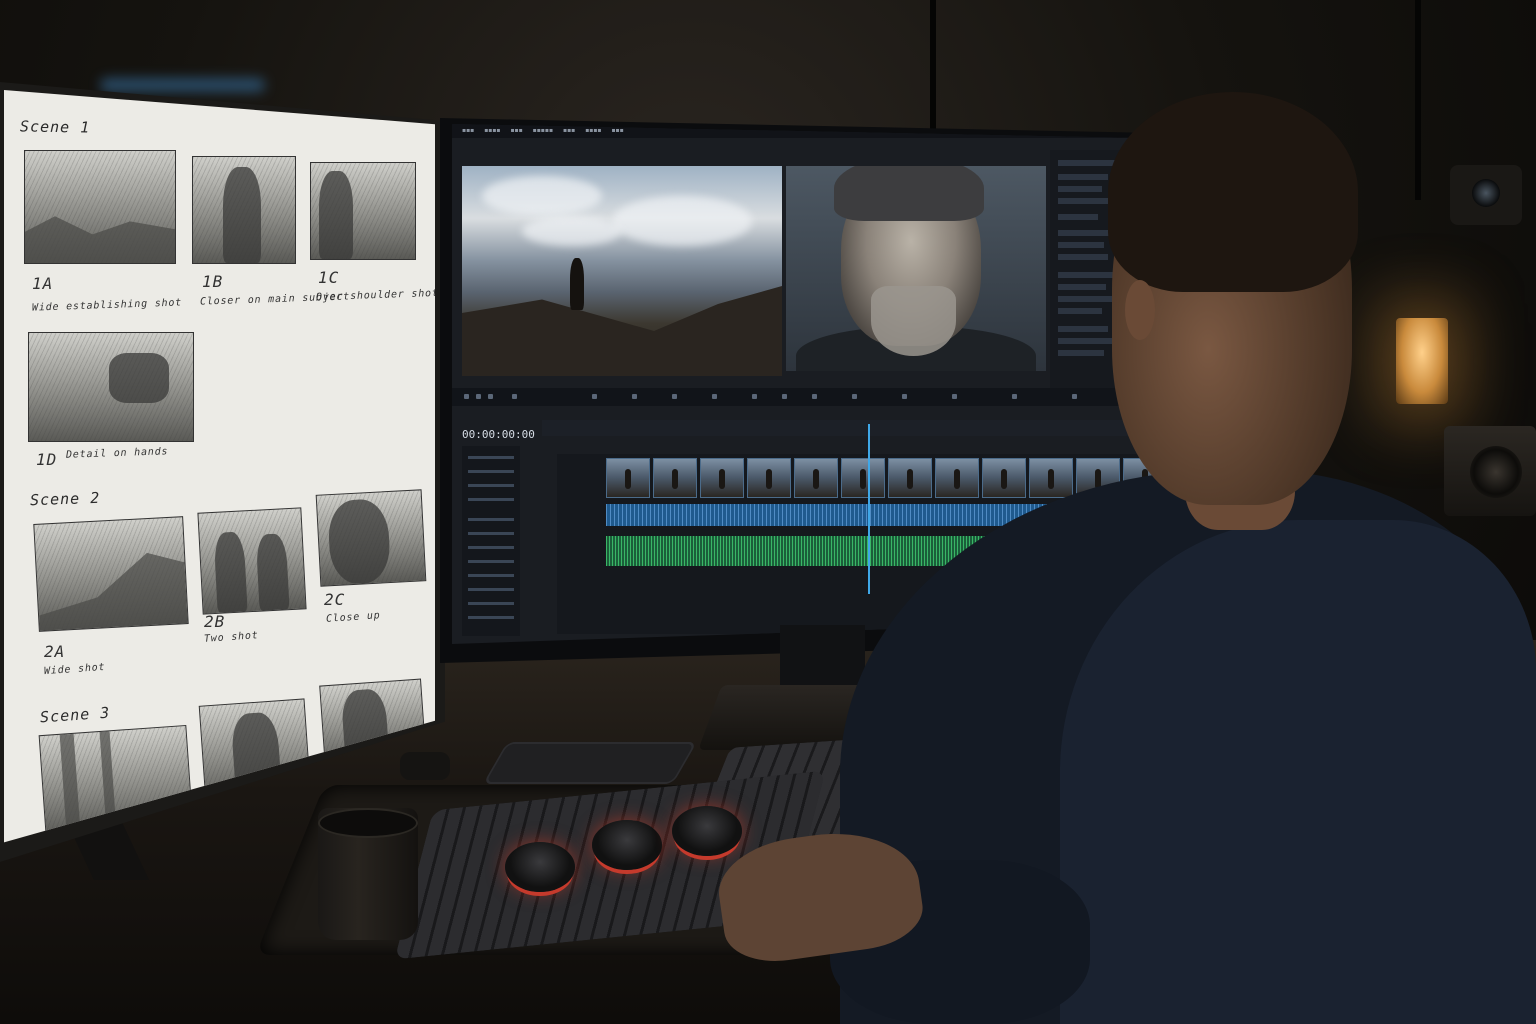 This screenshot has width=1536, height=1024. I want to click on scene-title: Scene 1, so click(55, 127).